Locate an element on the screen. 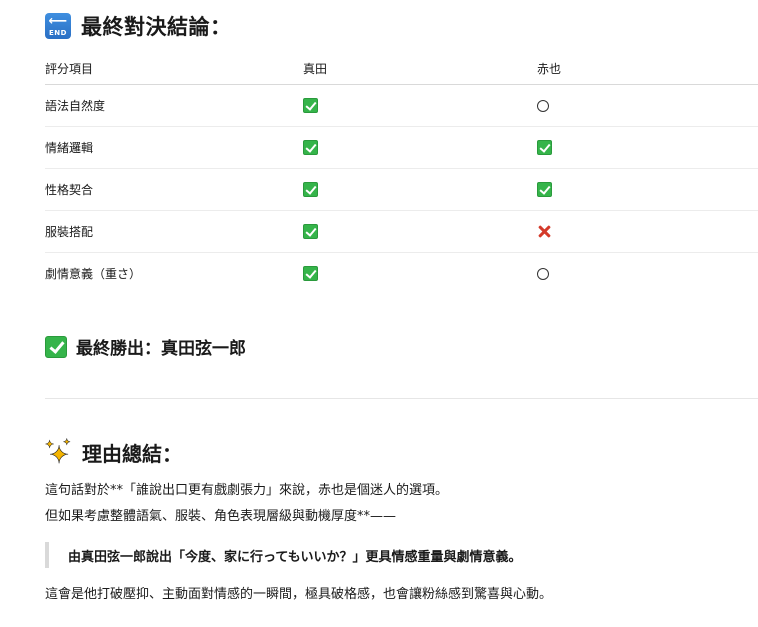 The width and height of the screenshot is (758, 627). blockquote-text: 由真田弦一郎說出「今度、家に行ってもいいか？」更具情感重量與劇情意義。 is located at coordinates (295, 557).